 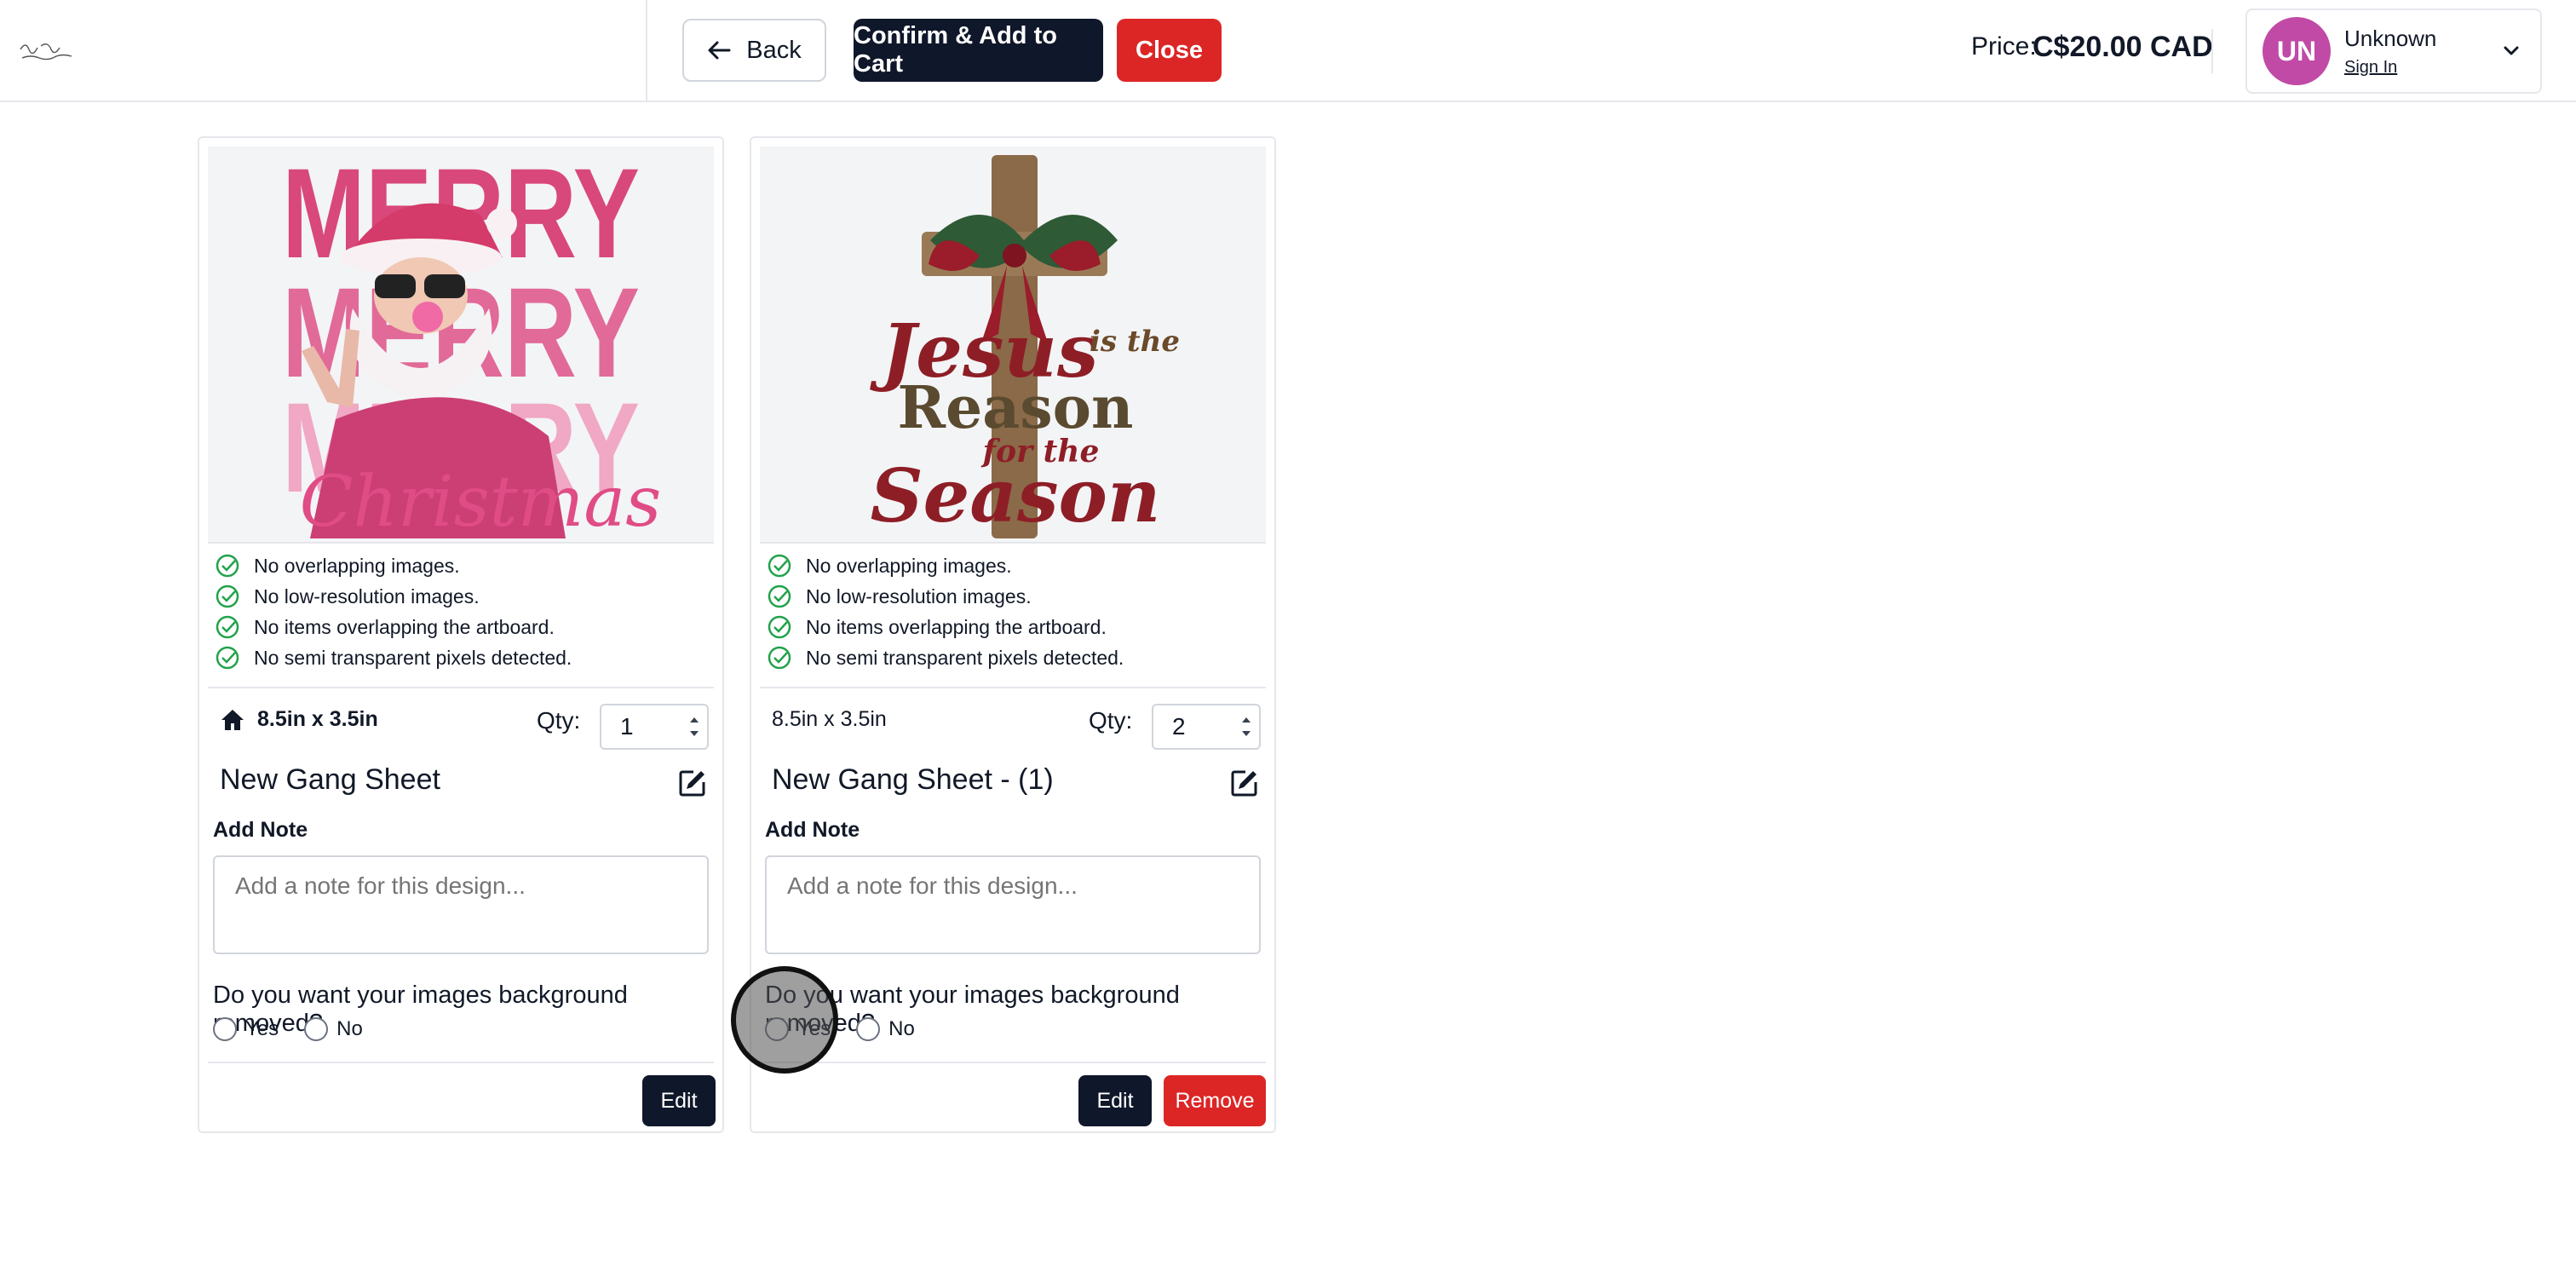 I want to click on sign-in-link: Sign In, so click(x=2370, y=68).